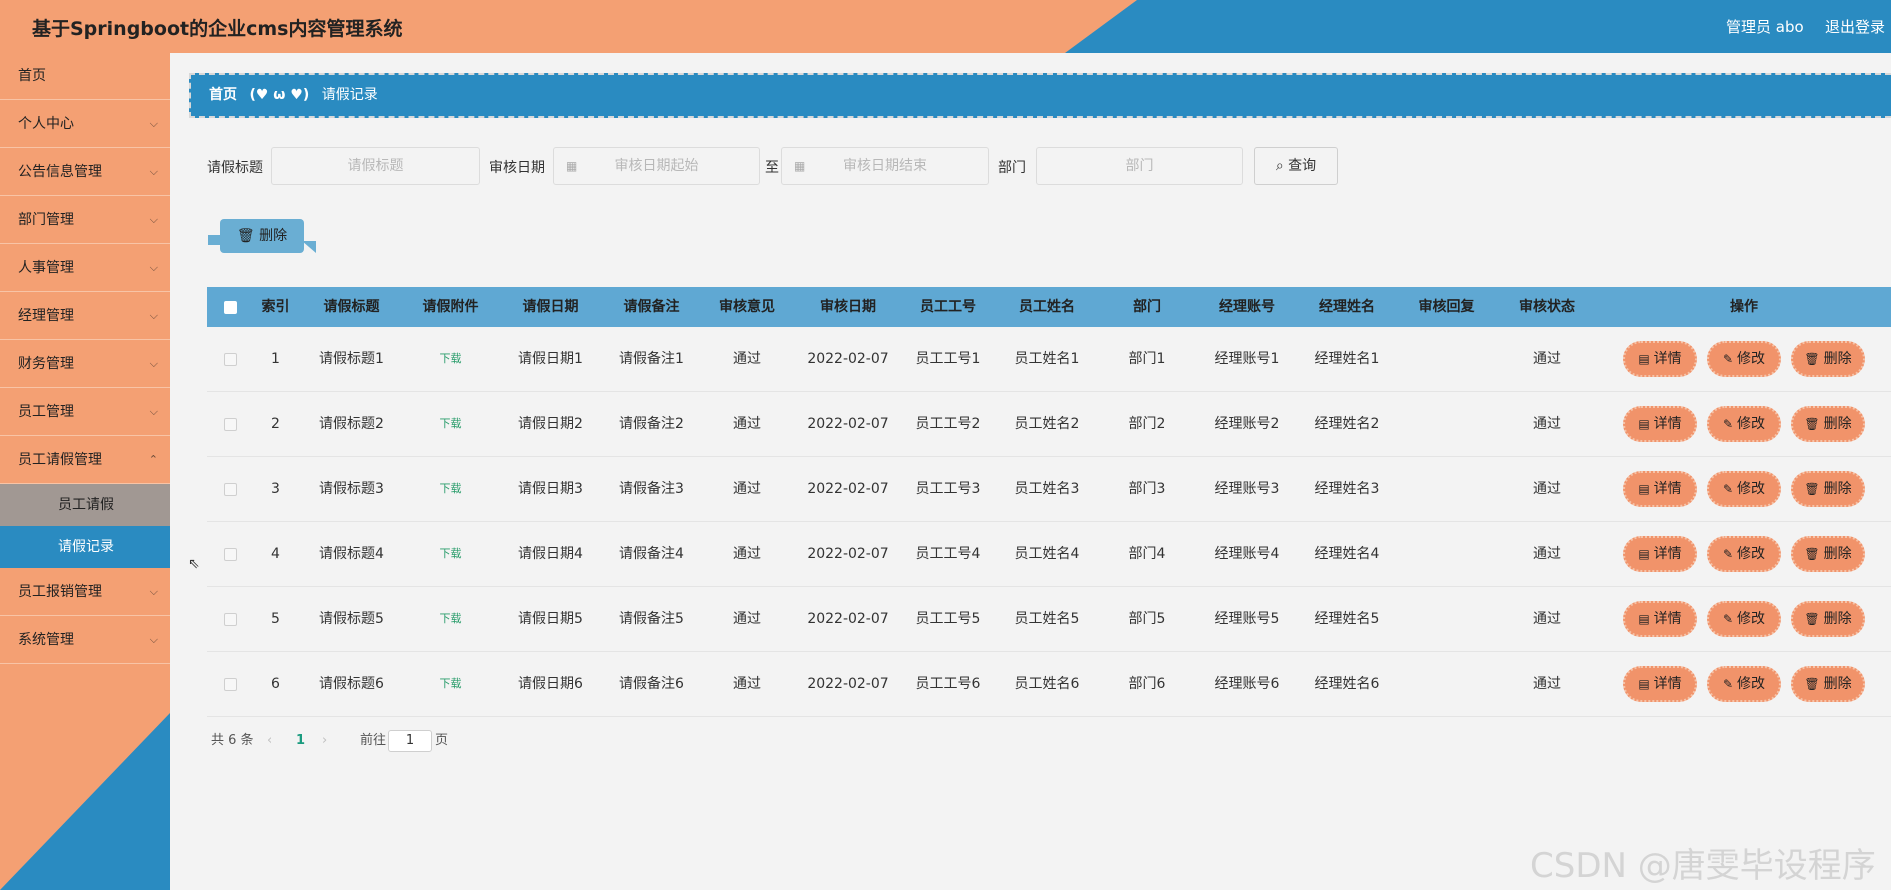 The height and width of the screenshot is (890, 1891). I want to click on sidebar-item-employee: 员工管理 ⌵, so click(85, 412).